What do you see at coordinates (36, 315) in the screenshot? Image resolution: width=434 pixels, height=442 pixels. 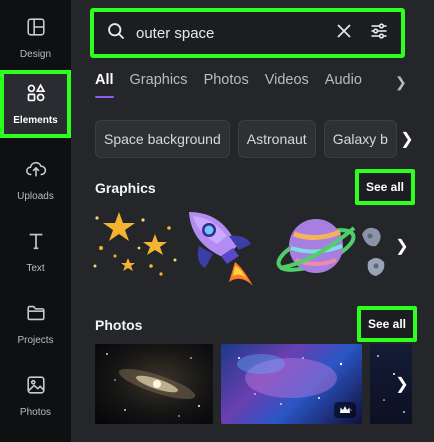 I see `folder-icon` at bounding box center [36, 315].